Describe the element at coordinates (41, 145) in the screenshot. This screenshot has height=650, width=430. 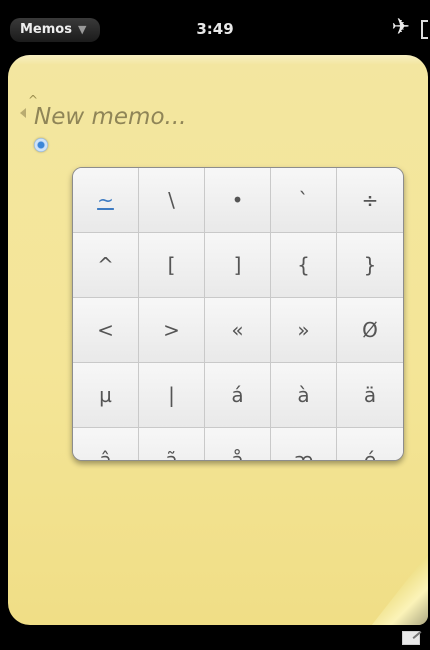
I see `cursor-handle` at that location.